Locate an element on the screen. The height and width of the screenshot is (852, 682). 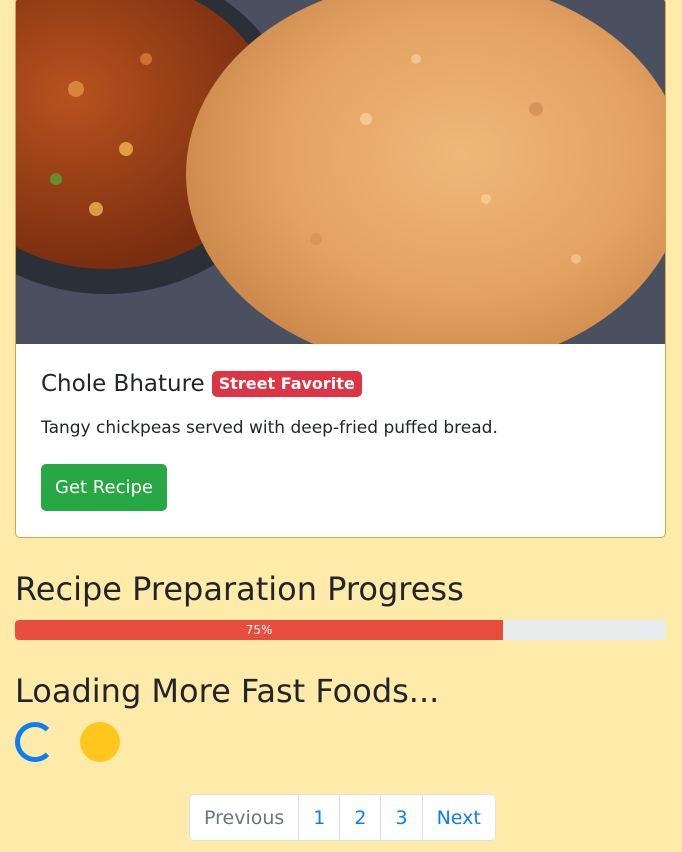
page-next: Next is located at coordinates (458, 817).